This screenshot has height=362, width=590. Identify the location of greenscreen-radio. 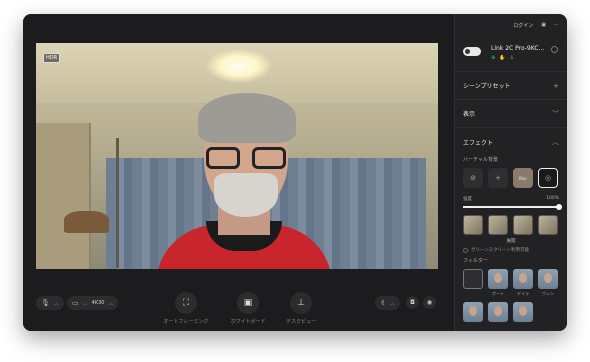
(465, 250).